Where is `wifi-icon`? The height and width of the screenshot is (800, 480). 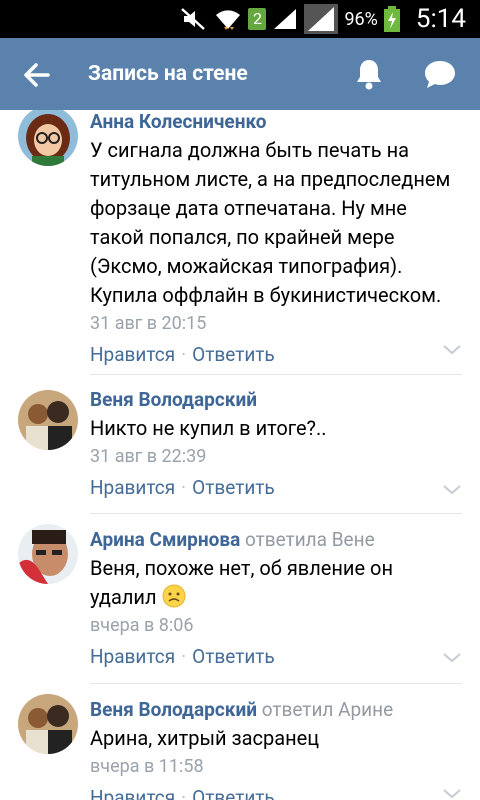
wifi-icon is located at coordinates (228, 20).